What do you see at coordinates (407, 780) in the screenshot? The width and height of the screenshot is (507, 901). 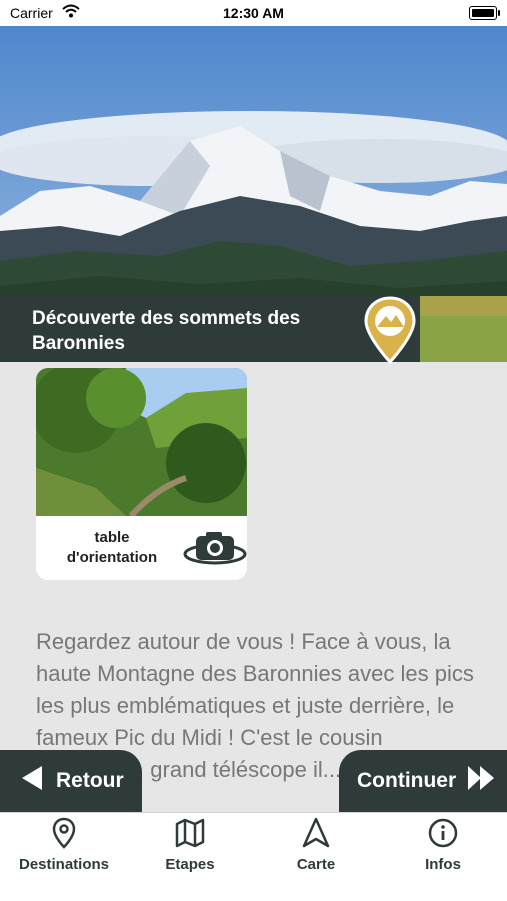 I see `continue-button-label: Continuer` at bounding box center [407, 780].